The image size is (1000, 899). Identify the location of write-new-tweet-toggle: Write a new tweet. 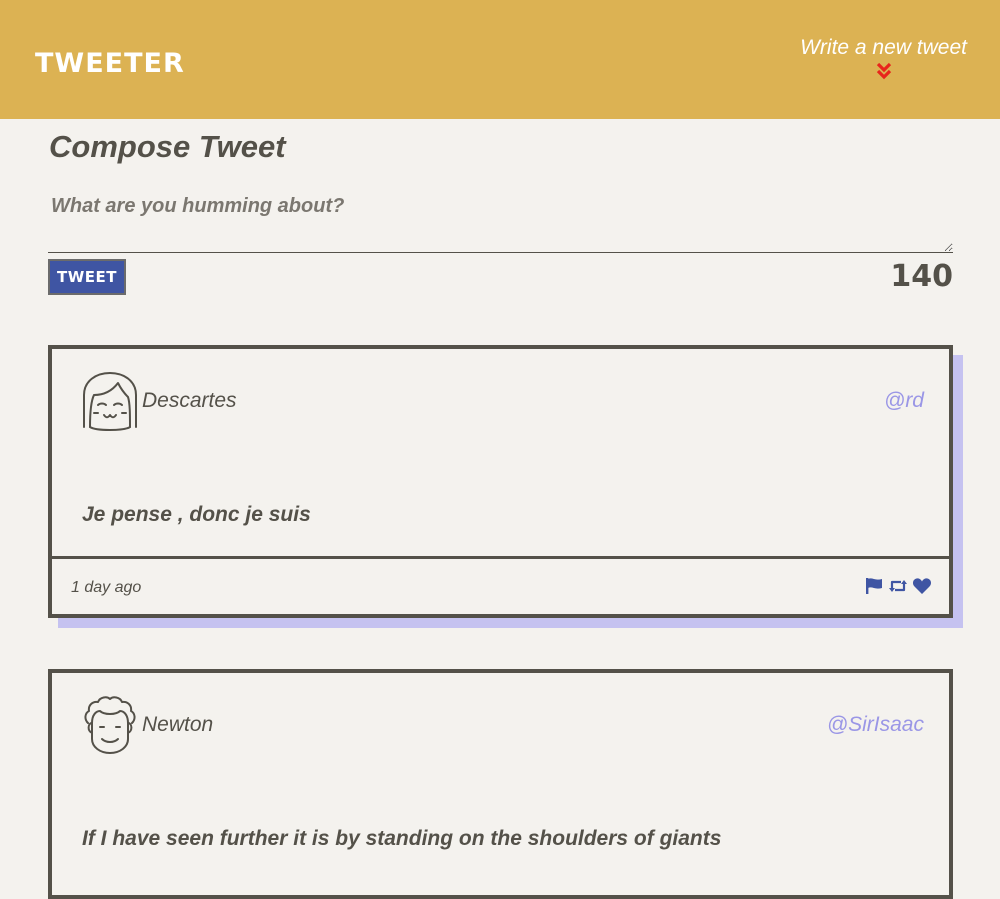
(883, 58).